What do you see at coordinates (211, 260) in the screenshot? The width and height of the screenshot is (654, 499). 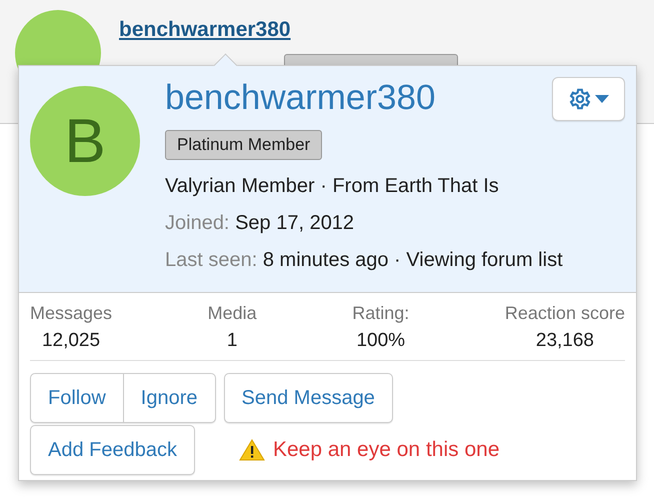 I see `detail-label: Last seen:` at bounding box center [211, 260].